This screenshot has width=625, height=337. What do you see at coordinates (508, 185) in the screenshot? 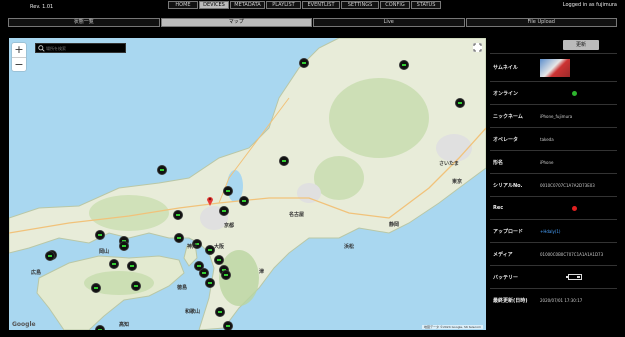
I see `detail-label: シリアルNo.` at bounding box center [508, 185].